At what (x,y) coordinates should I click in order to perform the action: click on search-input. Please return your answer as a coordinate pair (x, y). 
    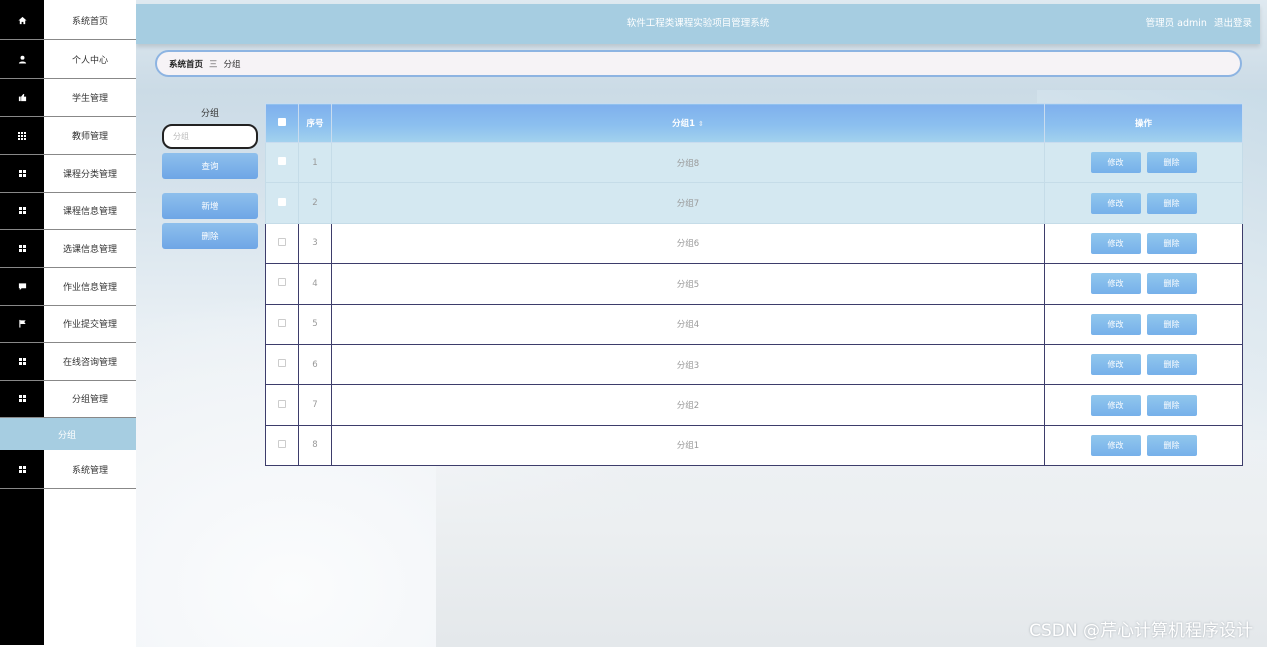
    Looking at the image, I should click on (210, 136).